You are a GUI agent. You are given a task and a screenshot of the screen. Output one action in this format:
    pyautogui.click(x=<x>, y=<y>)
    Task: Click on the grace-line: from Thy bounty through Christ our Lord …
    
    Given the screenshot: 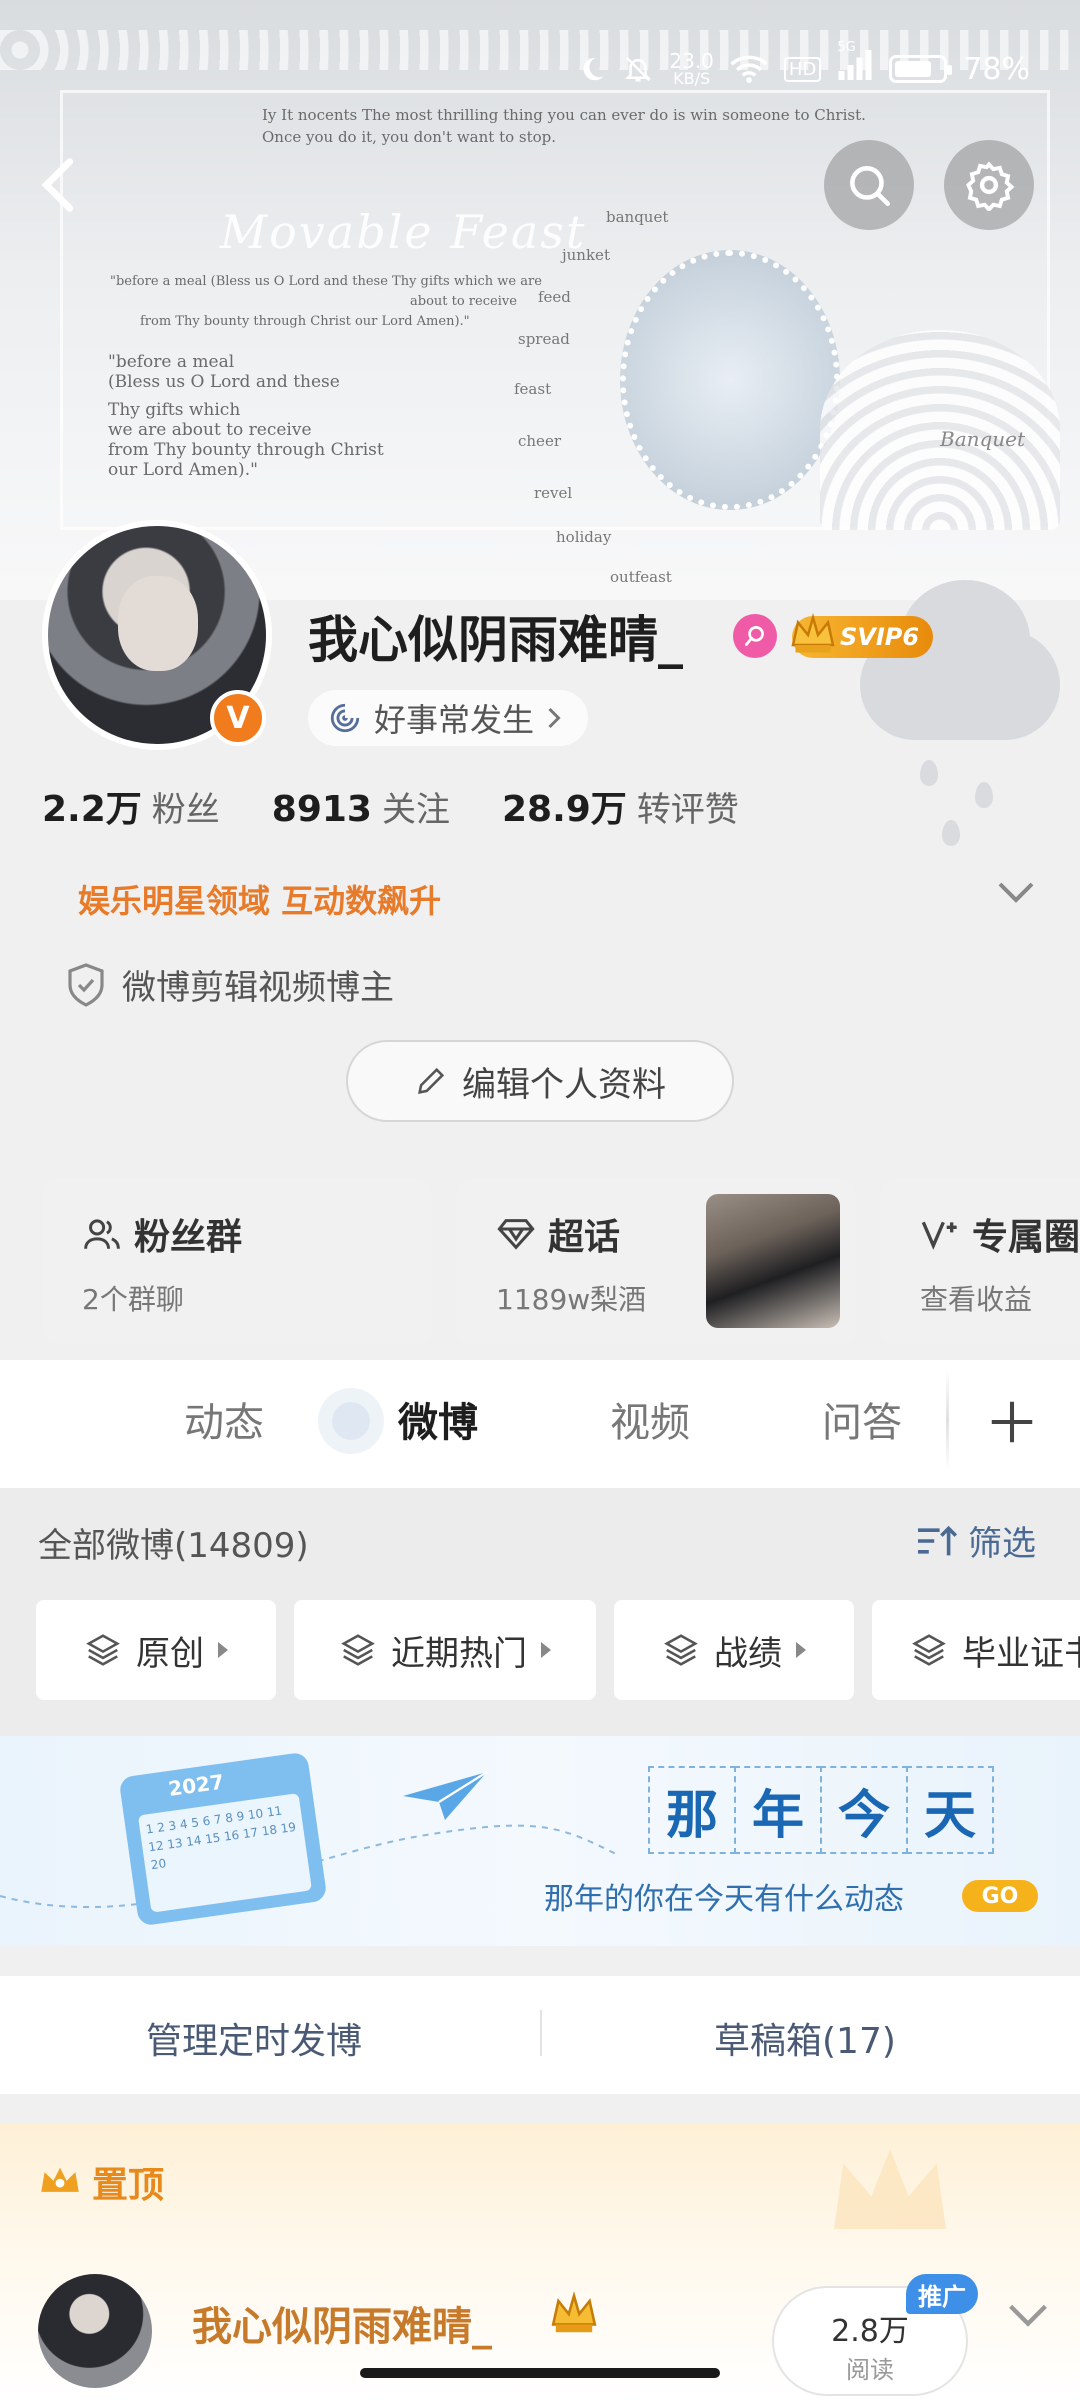 What is the action you would take?
    pyautogui.click(x=305, y=321)
    